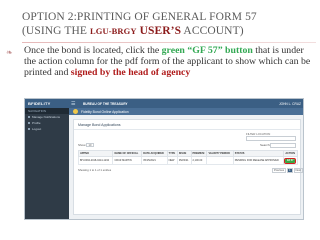  What do you see at coordinates (271, 138) in the screenshot?
I see `filter-select` at bounding box center [271, 138].